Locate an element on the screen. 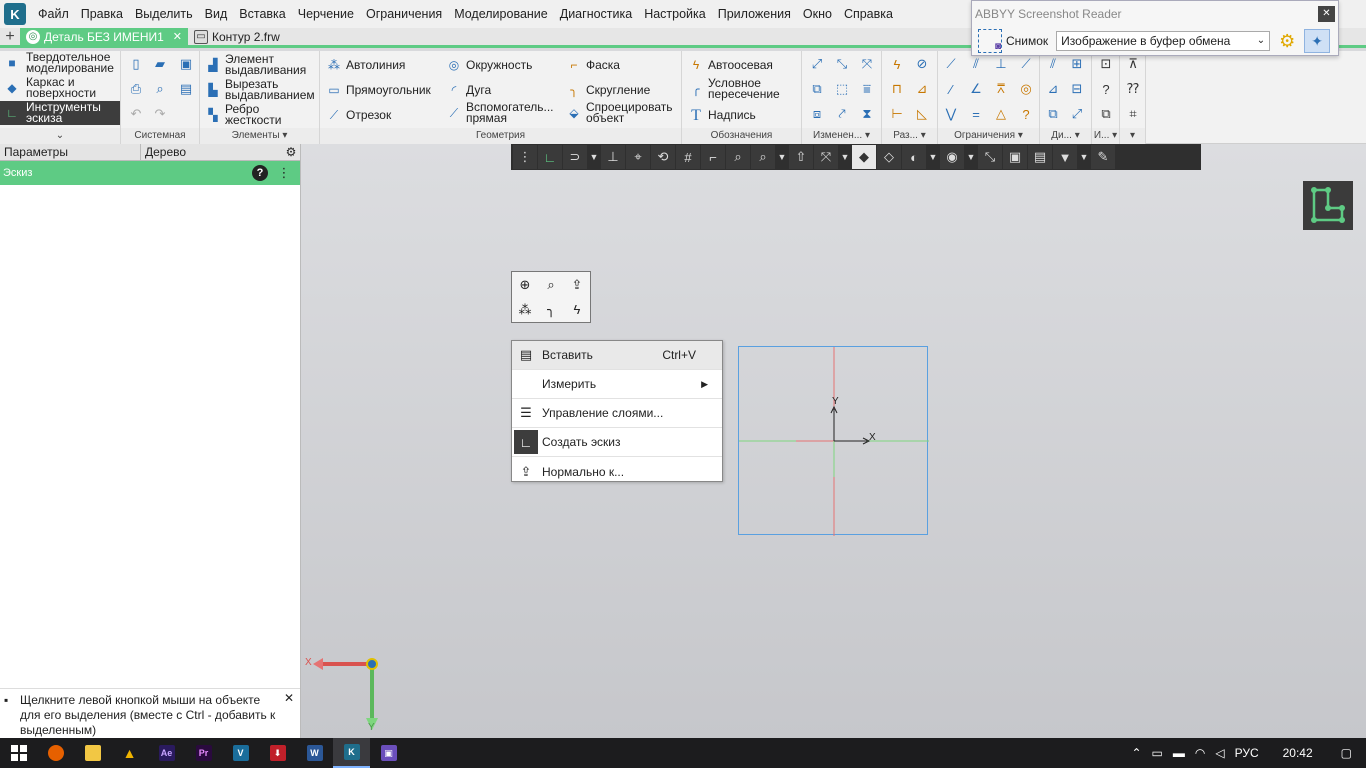 The height and width of the screenshot is (768, 1366). extrude-button: ▟ Элемент выдавливания is located at coordinates (262, 64).